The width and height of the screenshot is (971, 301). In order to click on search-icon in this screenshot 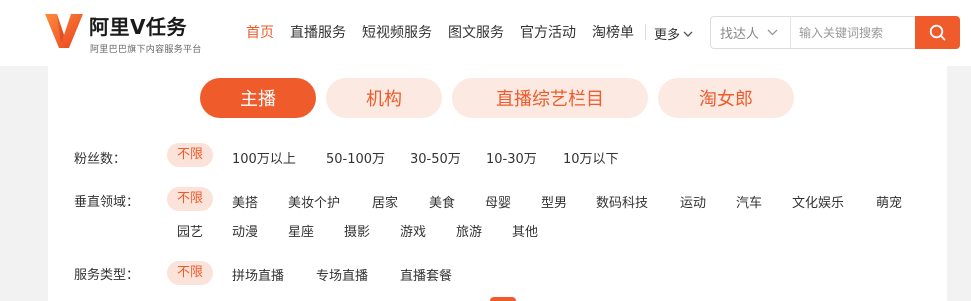, I will do `click(937, 32)`.